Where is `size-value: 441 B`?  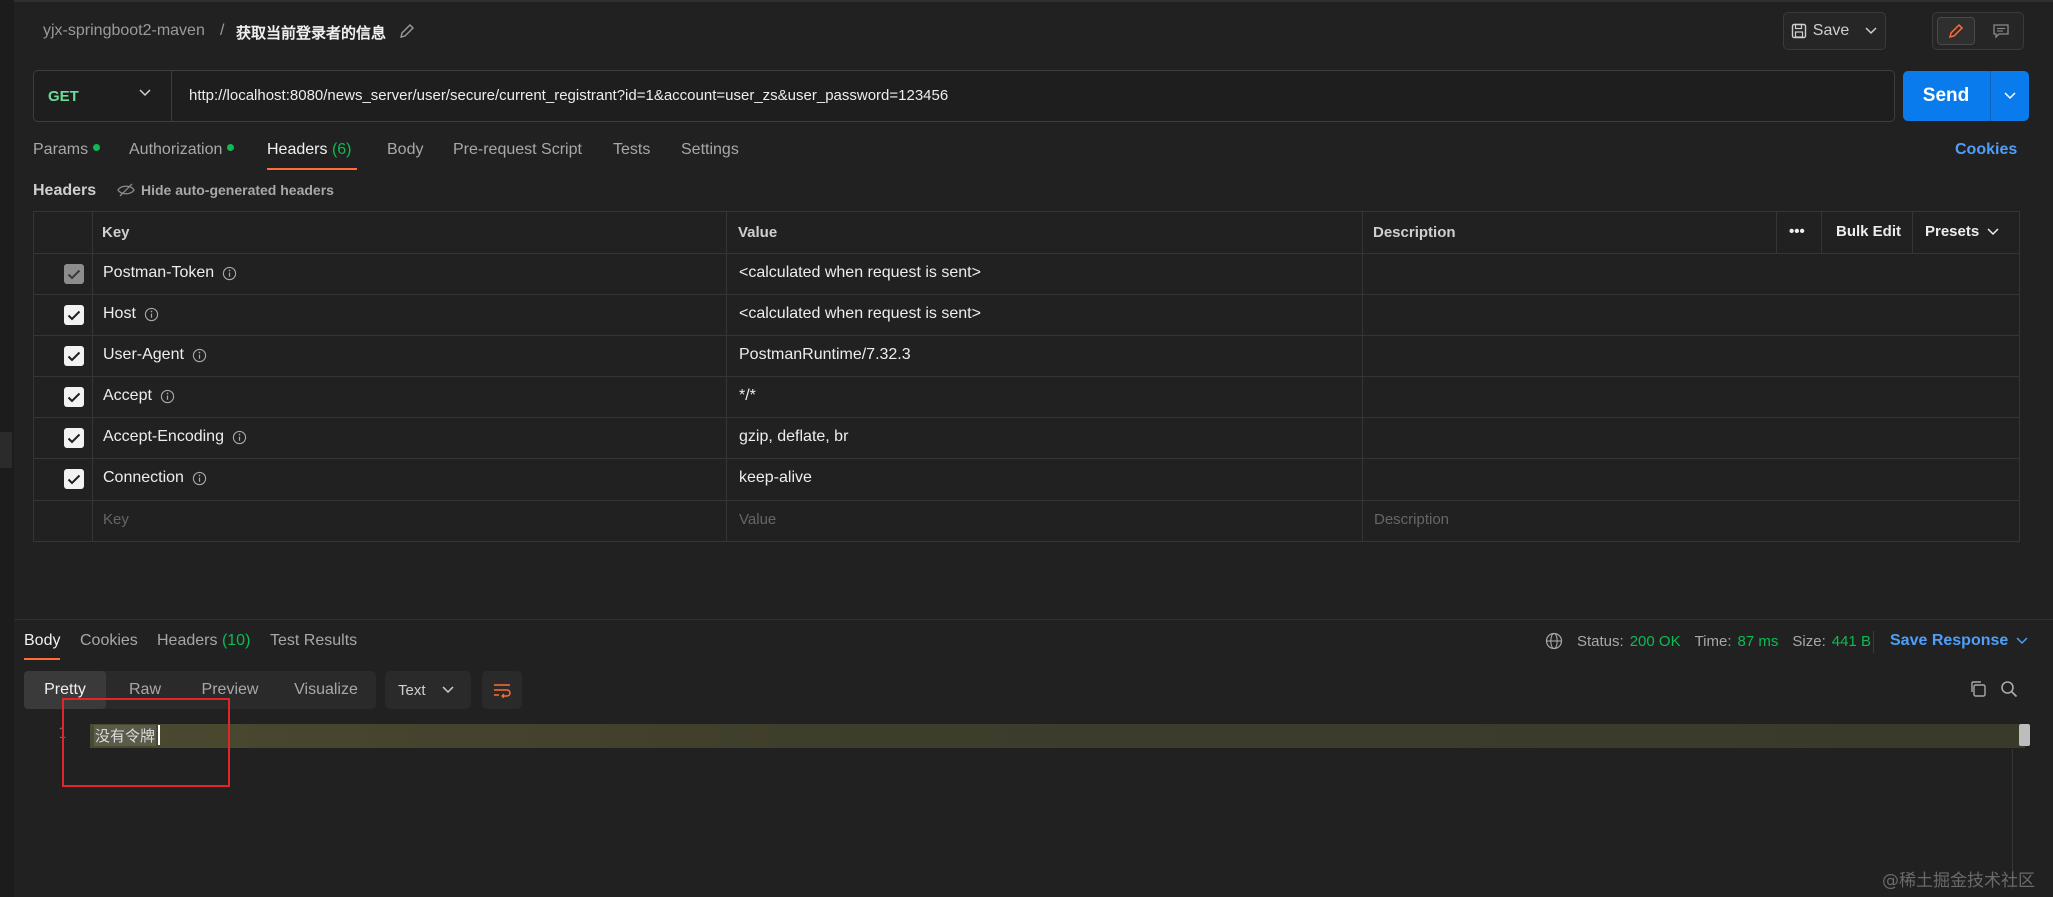 size-value: 441 B is located at coordinates (1851, 641).